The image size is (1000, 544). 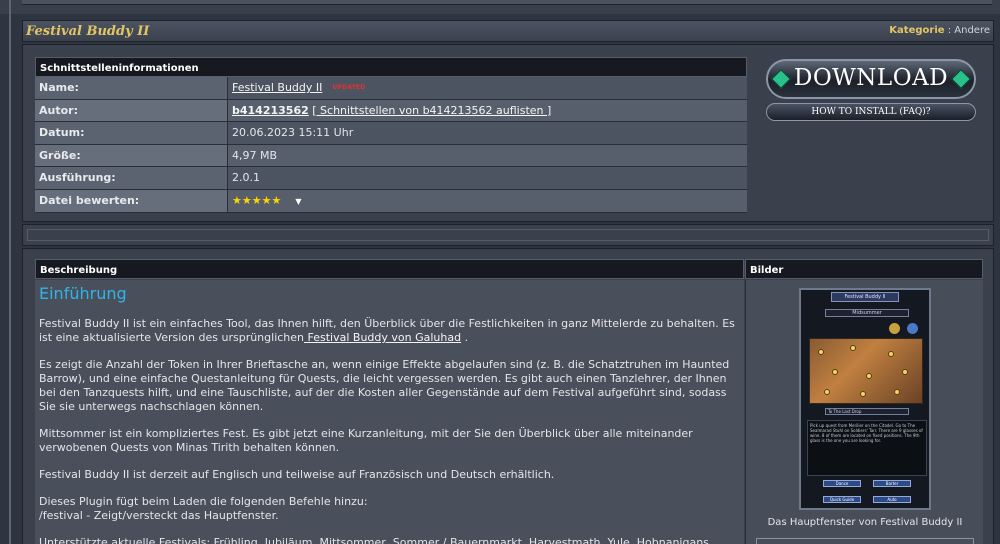 I want to click on category: Kategorie : Andere, so click(x=939, y=30).